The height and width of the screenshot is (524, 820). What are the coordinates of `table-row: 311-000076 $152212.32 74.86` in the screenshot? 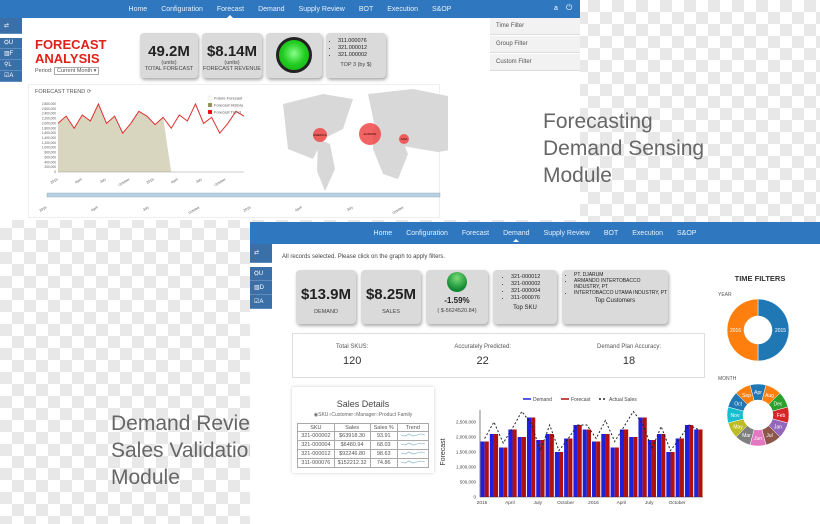 It's located at (363, 463).